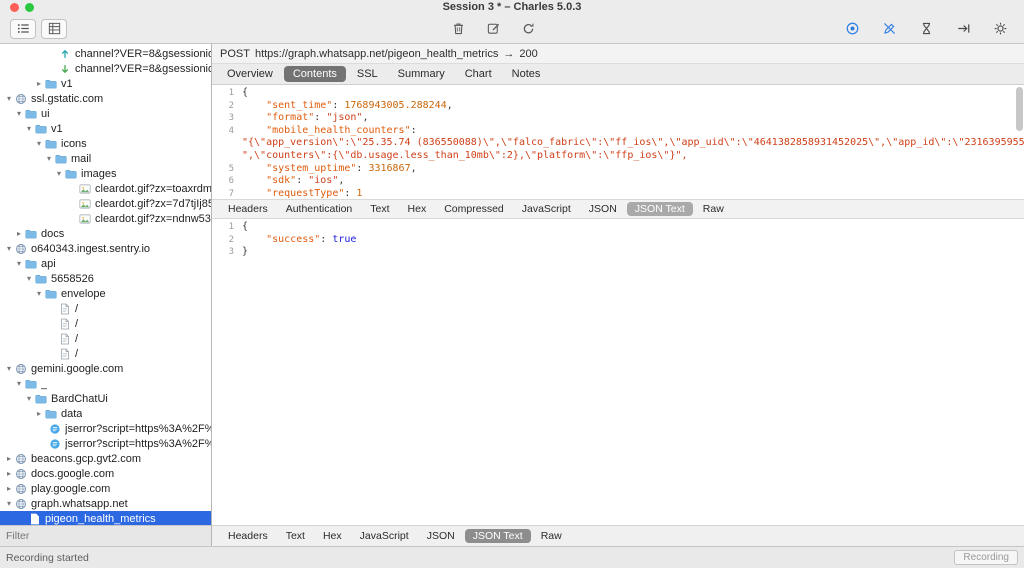 Image resolution: width=1024 pixels, height=568 pixels. I want to click on tree-item: ▾ _, so click(105, 383).